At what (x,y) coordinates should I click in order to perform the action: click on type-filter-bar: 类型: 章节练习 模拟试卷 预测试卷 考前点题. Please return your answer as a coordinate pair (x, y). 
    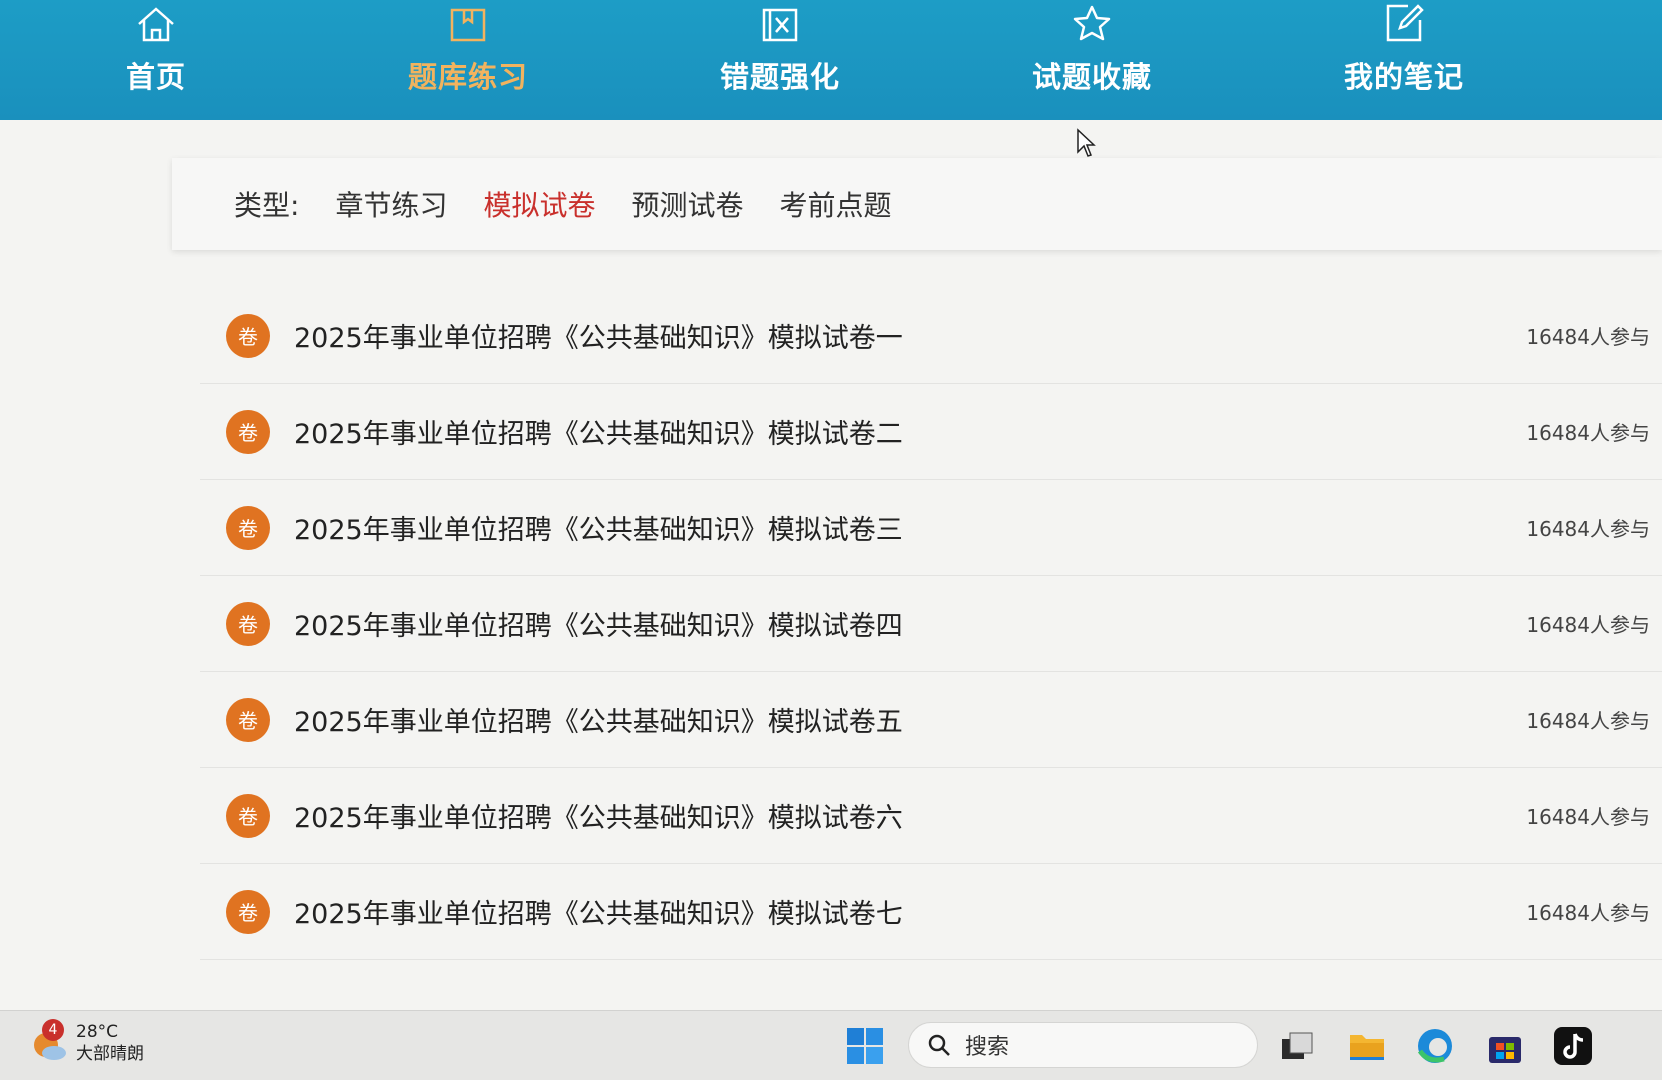
    Looking at the image, I should click on (917, 204).